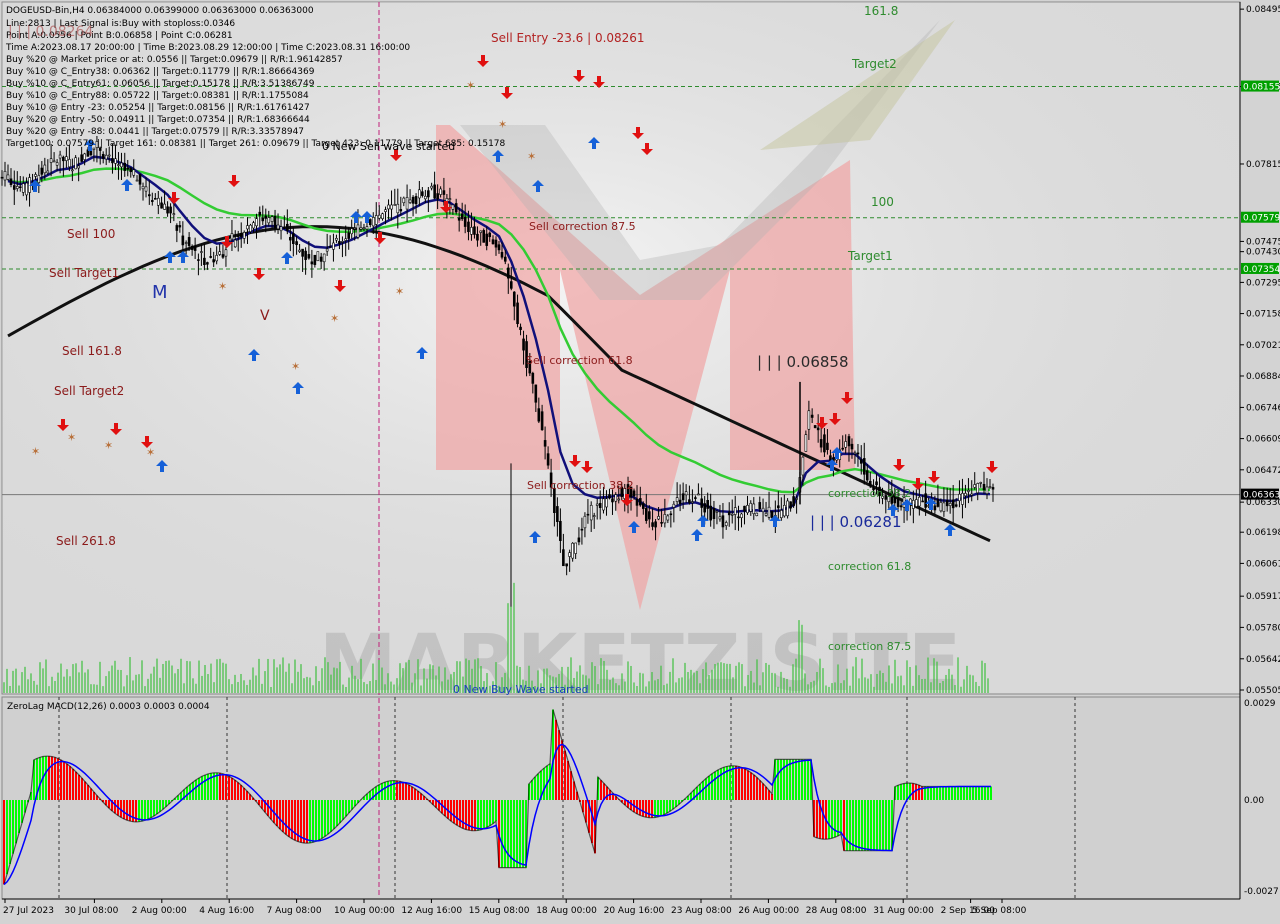 The width and height of the screenshot is (1280, 924). Describe the element at coordinates (882, 202) in the screenshot. I see `label-100: 100` at that location.